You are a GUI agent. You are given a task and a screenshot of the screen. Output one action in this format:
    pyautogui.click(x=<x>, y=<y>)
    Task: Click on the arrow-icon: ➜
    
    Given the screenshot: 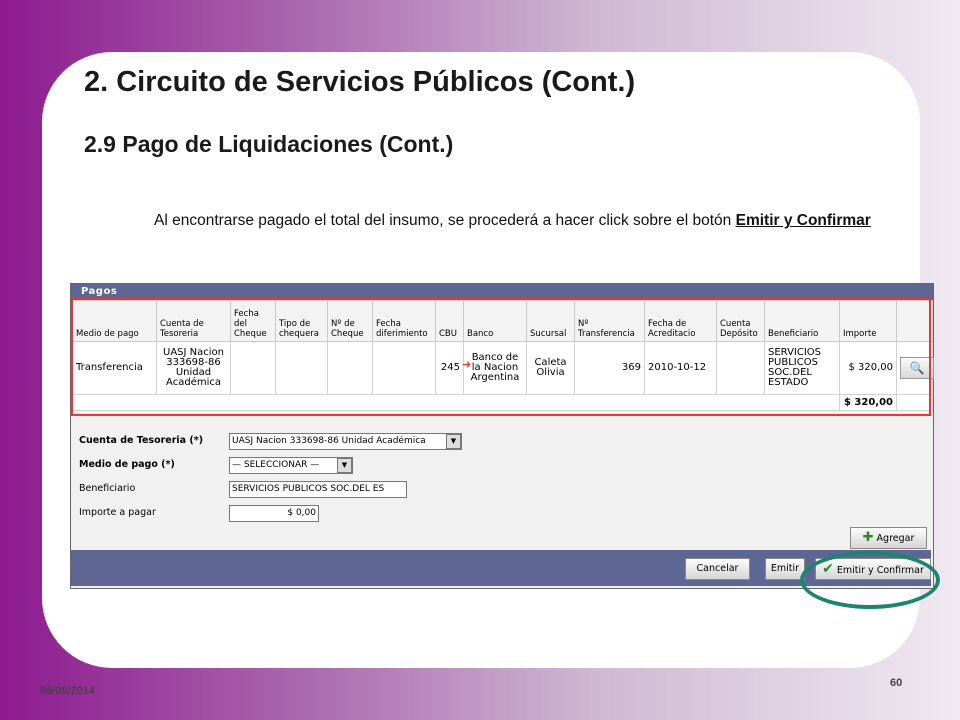 What is the action you would take?
    pyautogui.click(x=467, y=365)
    